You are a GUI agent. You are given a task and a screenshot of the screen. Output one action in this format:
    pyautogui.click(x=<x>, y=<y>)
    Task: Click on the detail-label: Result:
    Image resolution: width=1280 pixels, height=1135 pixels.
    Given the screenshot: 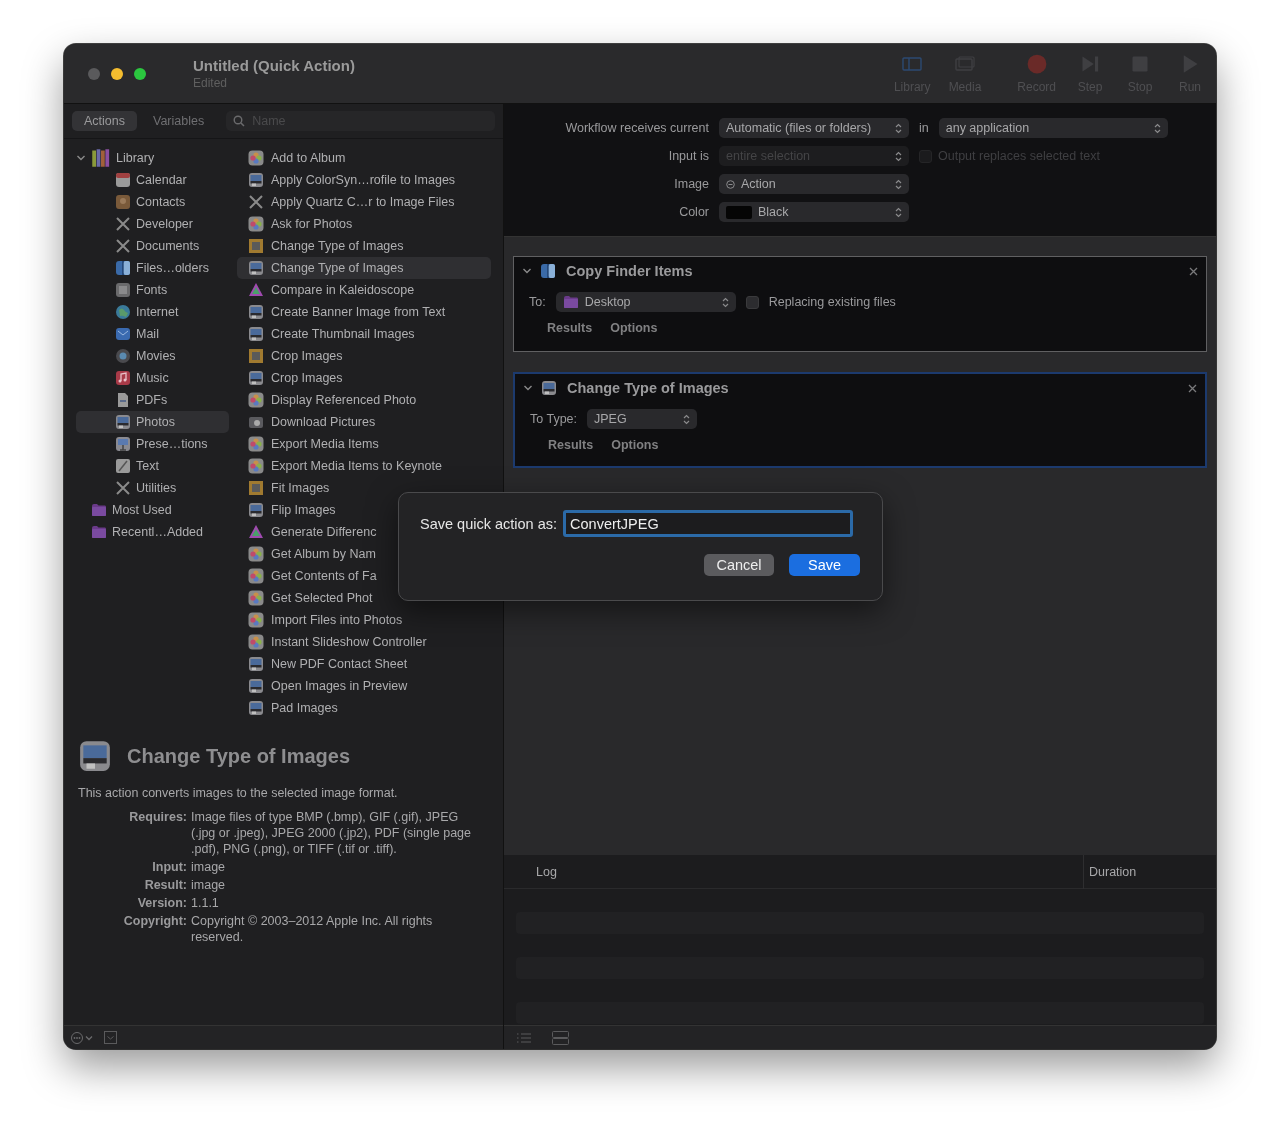 What is the action you would take?
    pyautogui.click(x=165, y=885)
    